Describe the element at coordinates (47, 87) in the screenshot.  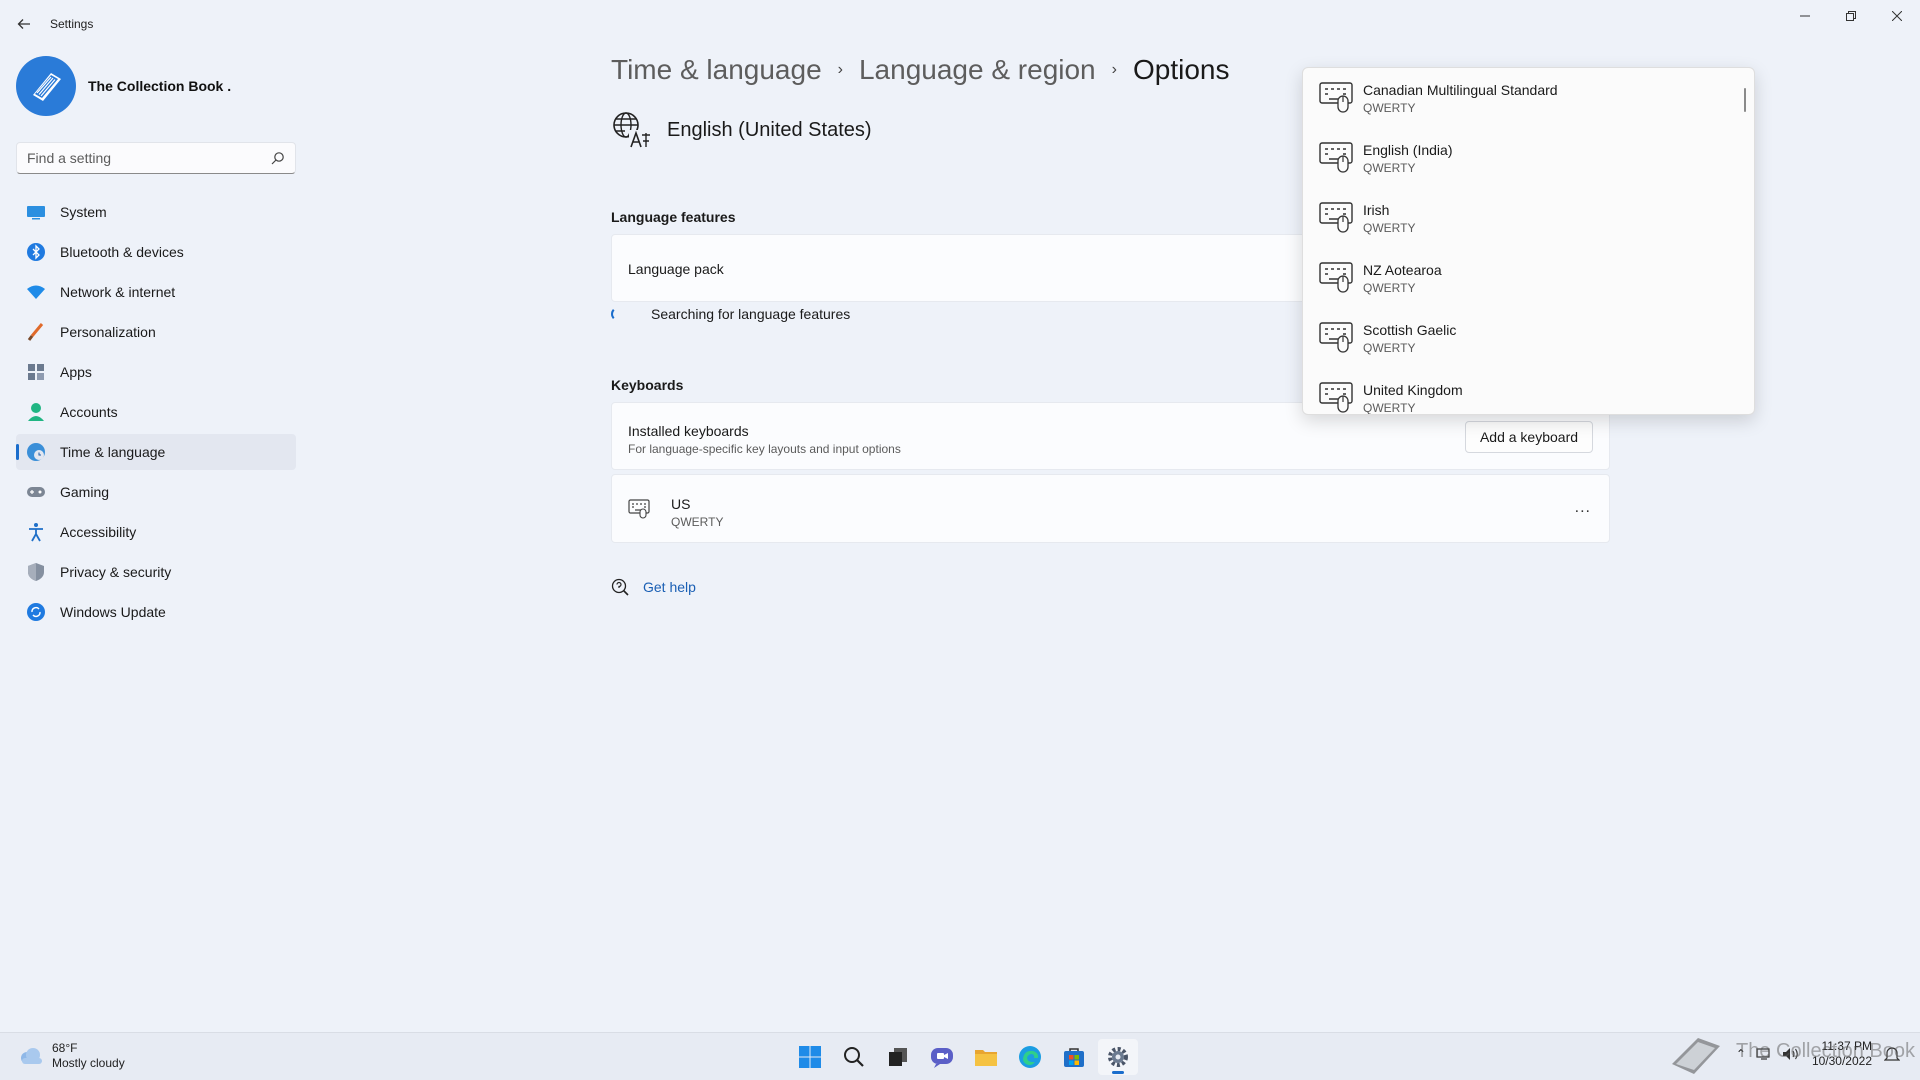
I see `book-logo-icon` at that location.